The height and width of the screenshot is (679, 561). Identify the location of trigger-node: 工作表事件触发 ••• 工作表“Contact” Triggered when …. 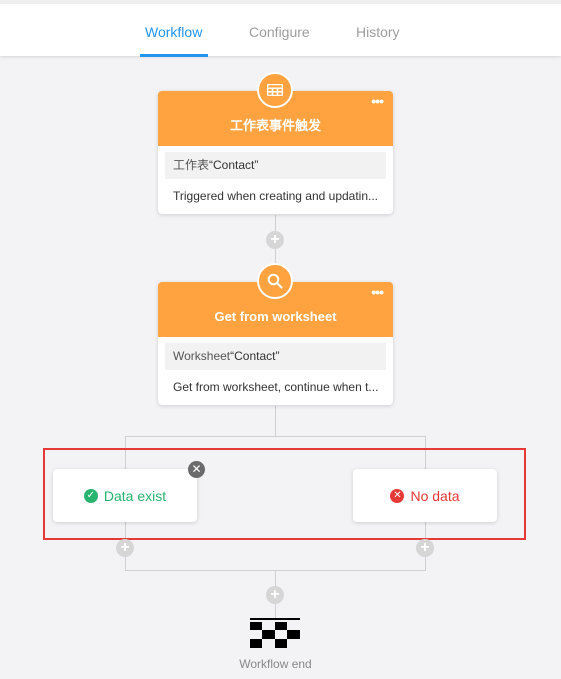
(275, 152).